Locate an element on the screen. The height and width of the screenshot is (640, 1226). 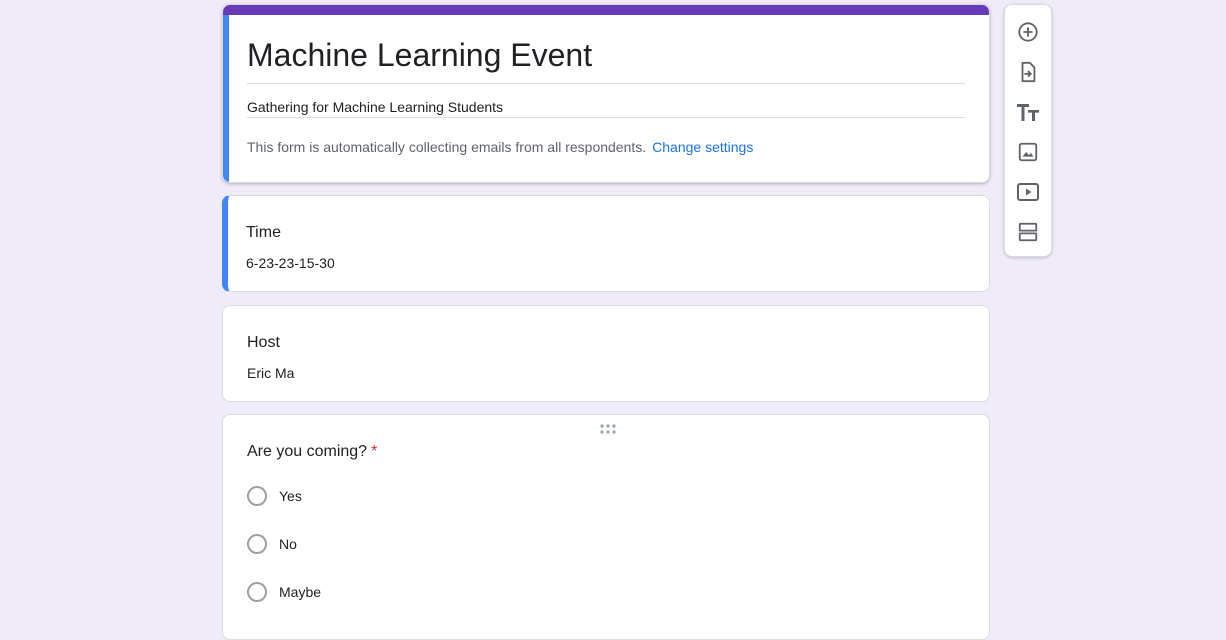
header-color-band is located at coordinates (606, 10).